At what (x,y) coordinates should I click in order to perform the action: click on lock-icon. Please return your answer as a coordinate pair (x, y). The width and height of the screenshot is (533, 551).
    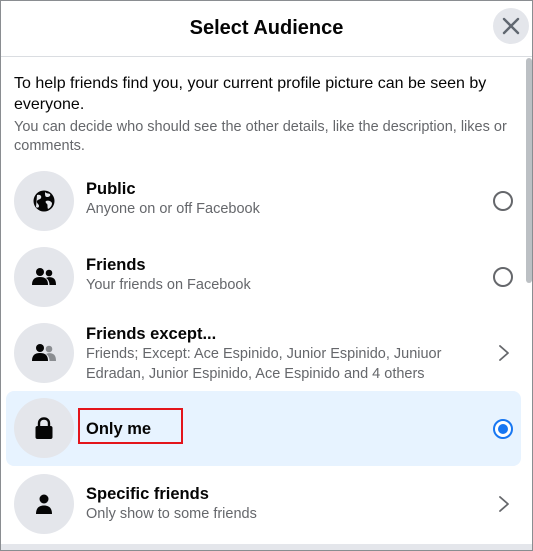
    Looking at the image, I should click on (44, 428).